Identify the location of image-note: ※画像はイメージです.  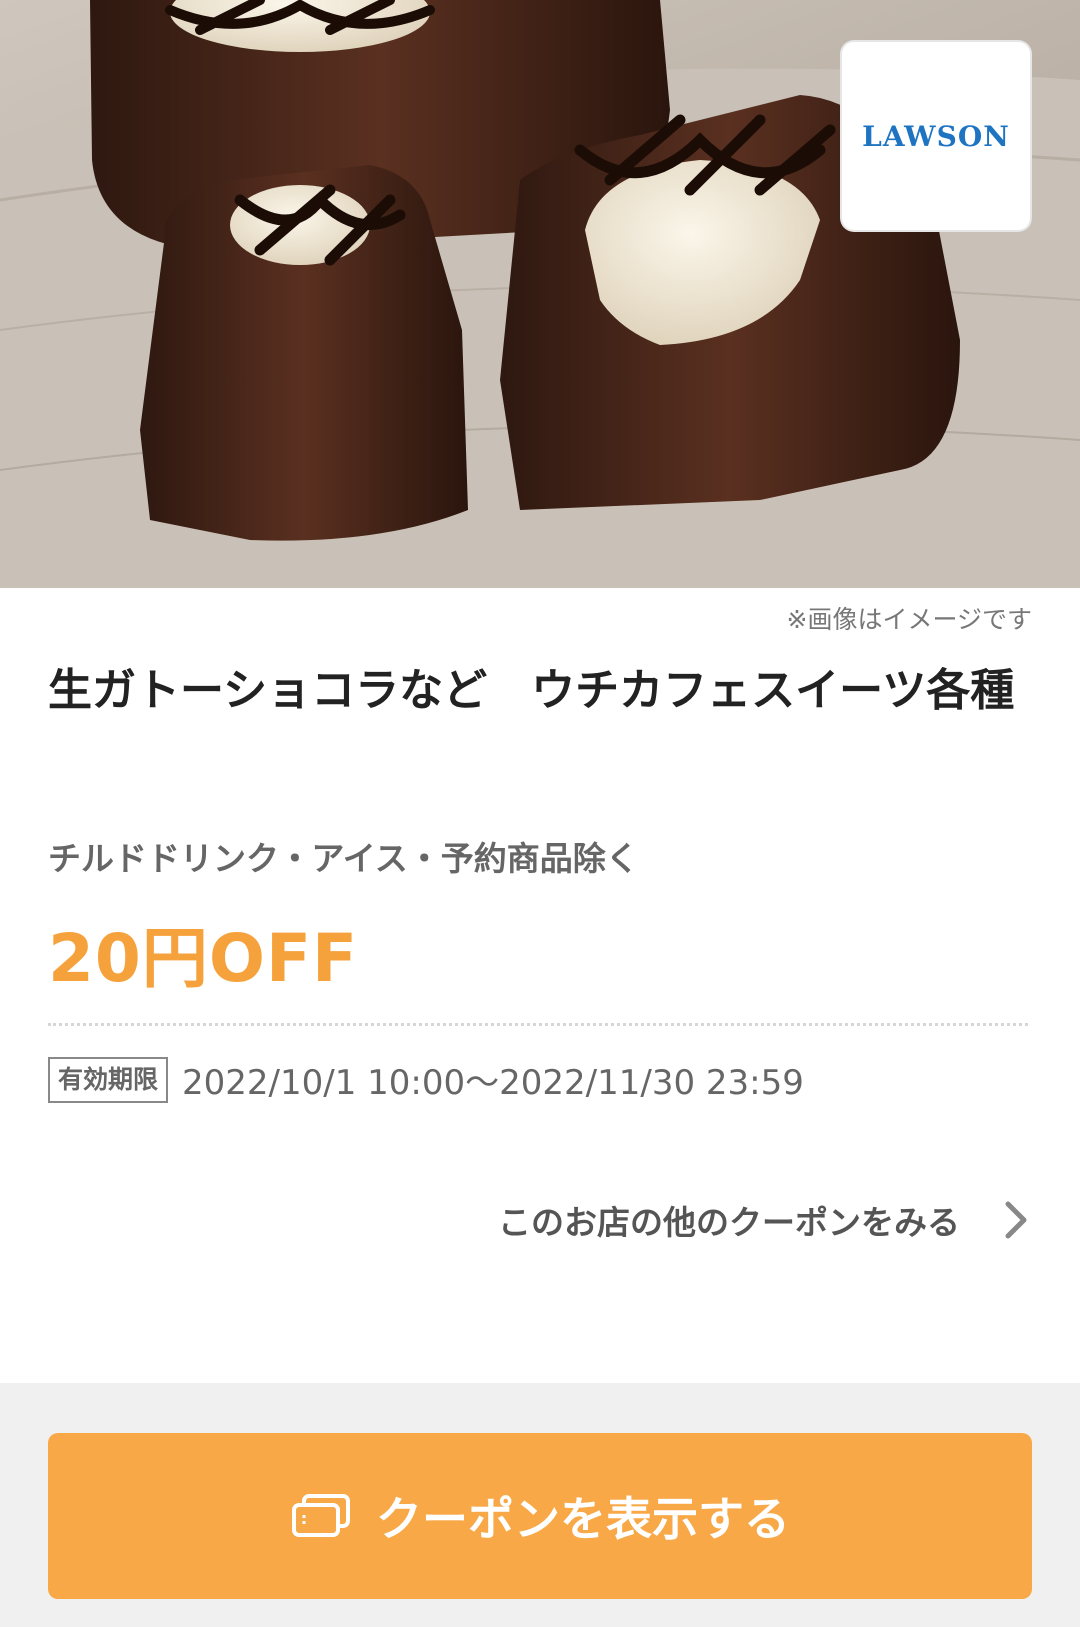
(909, 619).